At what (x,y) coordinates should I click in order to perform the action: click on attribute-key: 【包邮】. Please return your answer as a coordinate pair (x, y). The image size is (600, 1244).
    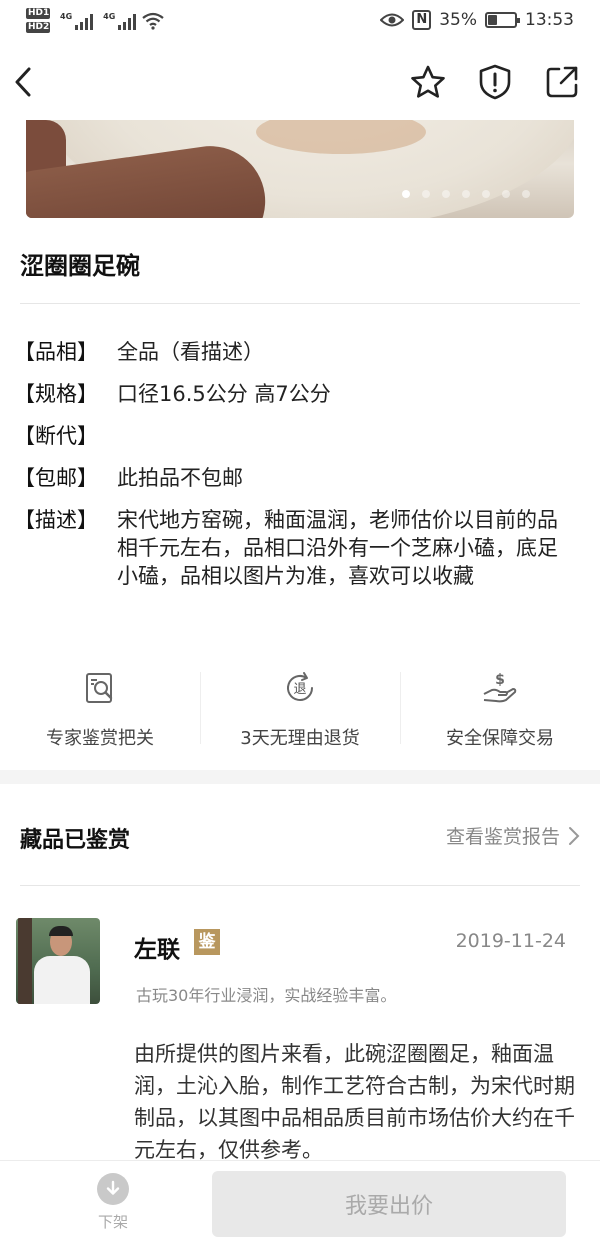
    Looking at the image, I should click on (56, 478).